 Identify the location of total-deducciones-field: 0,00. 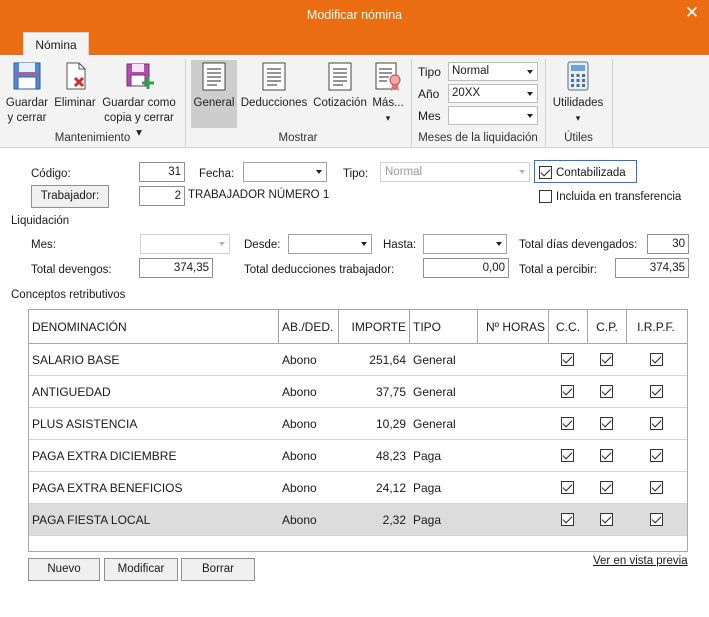
(466, 268).